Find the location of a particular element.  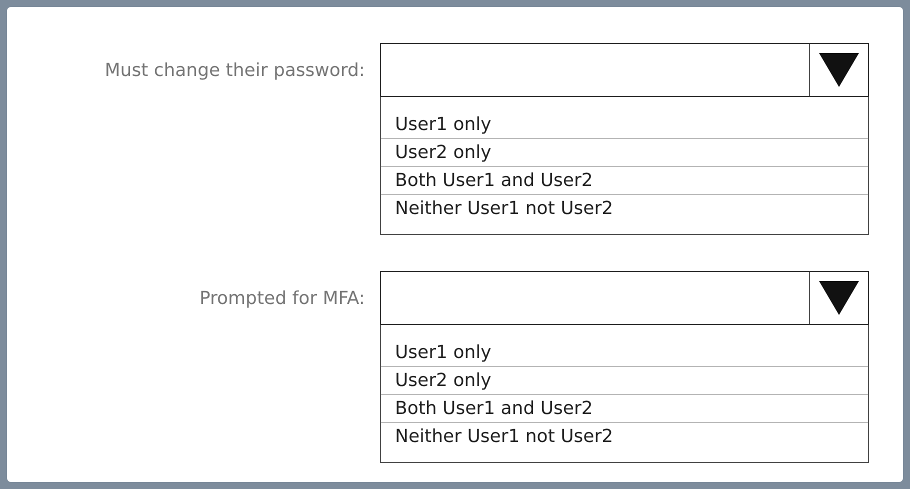

question-label: Must change their password: is located at coordinates (235, 70).